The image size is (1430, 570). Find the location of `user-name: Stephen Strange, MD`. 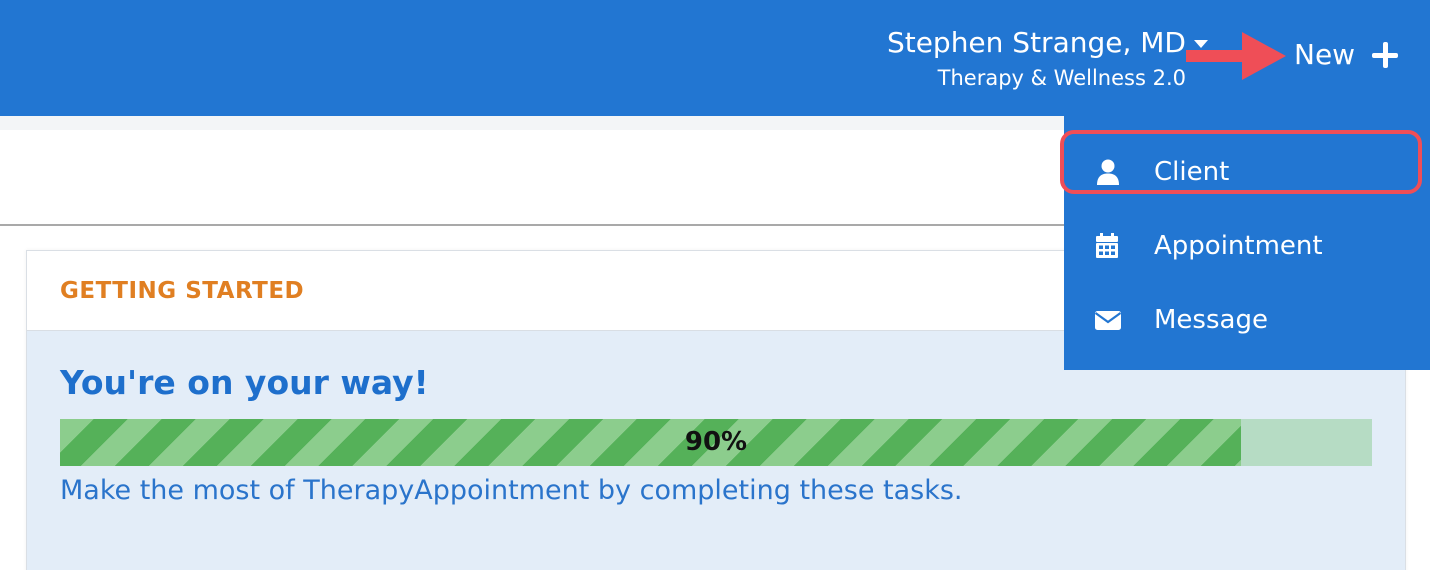

user-name: Stephen Strange, MD is located at coordinates (1036, 42).